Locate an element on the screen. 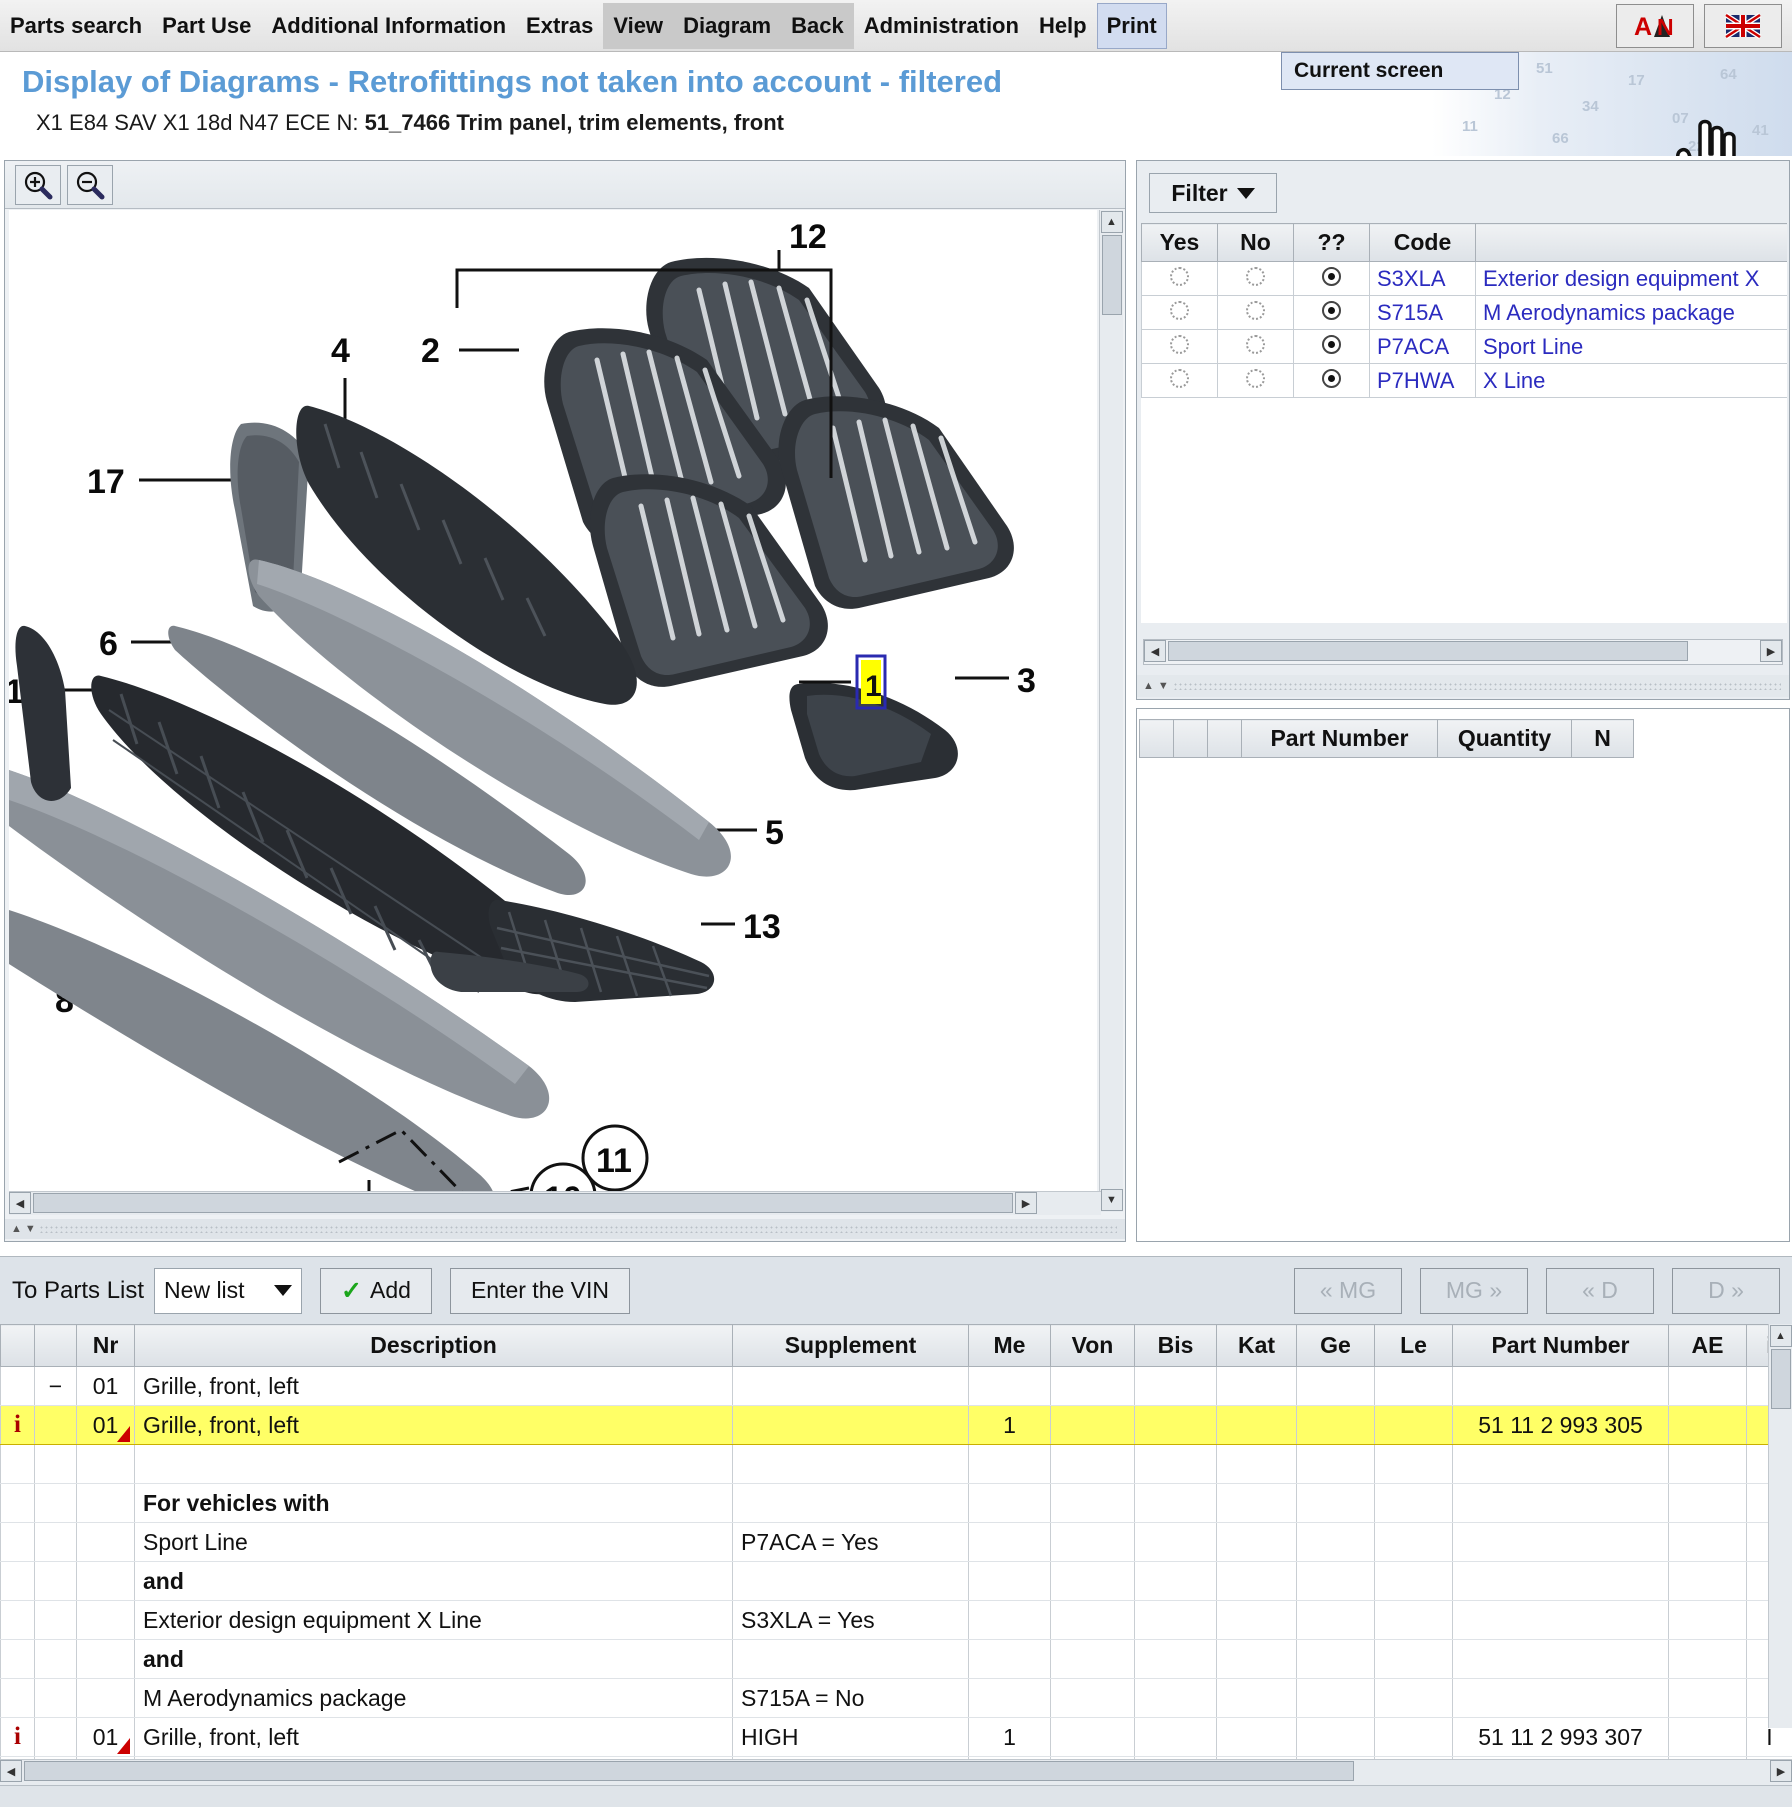 This screenshot has width=1792, height=1807. parts-cell-icon: i is located at coordinates (17, 1425).